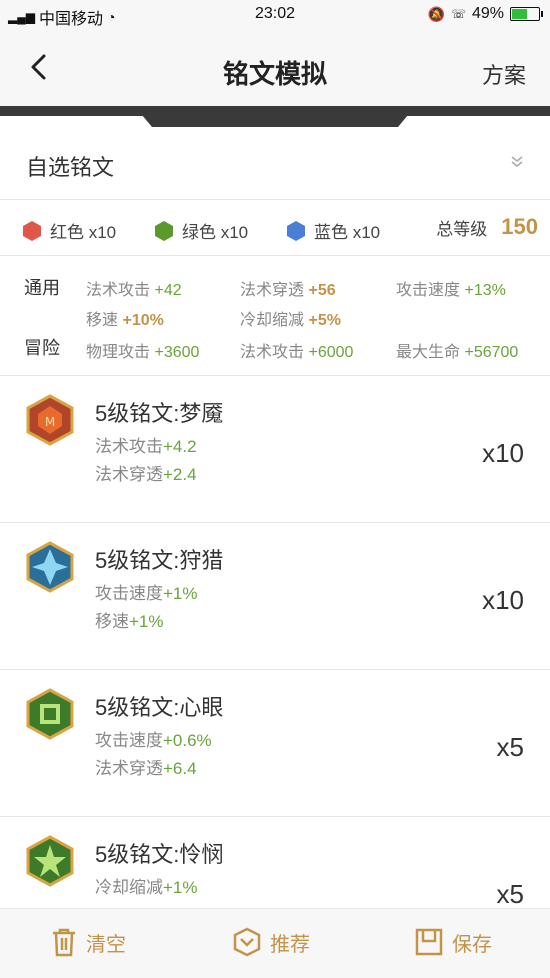 The width and height of the screenshot is (550, 978). I want to click on stat-item: 法术穿透 +56, so click(288, 290).